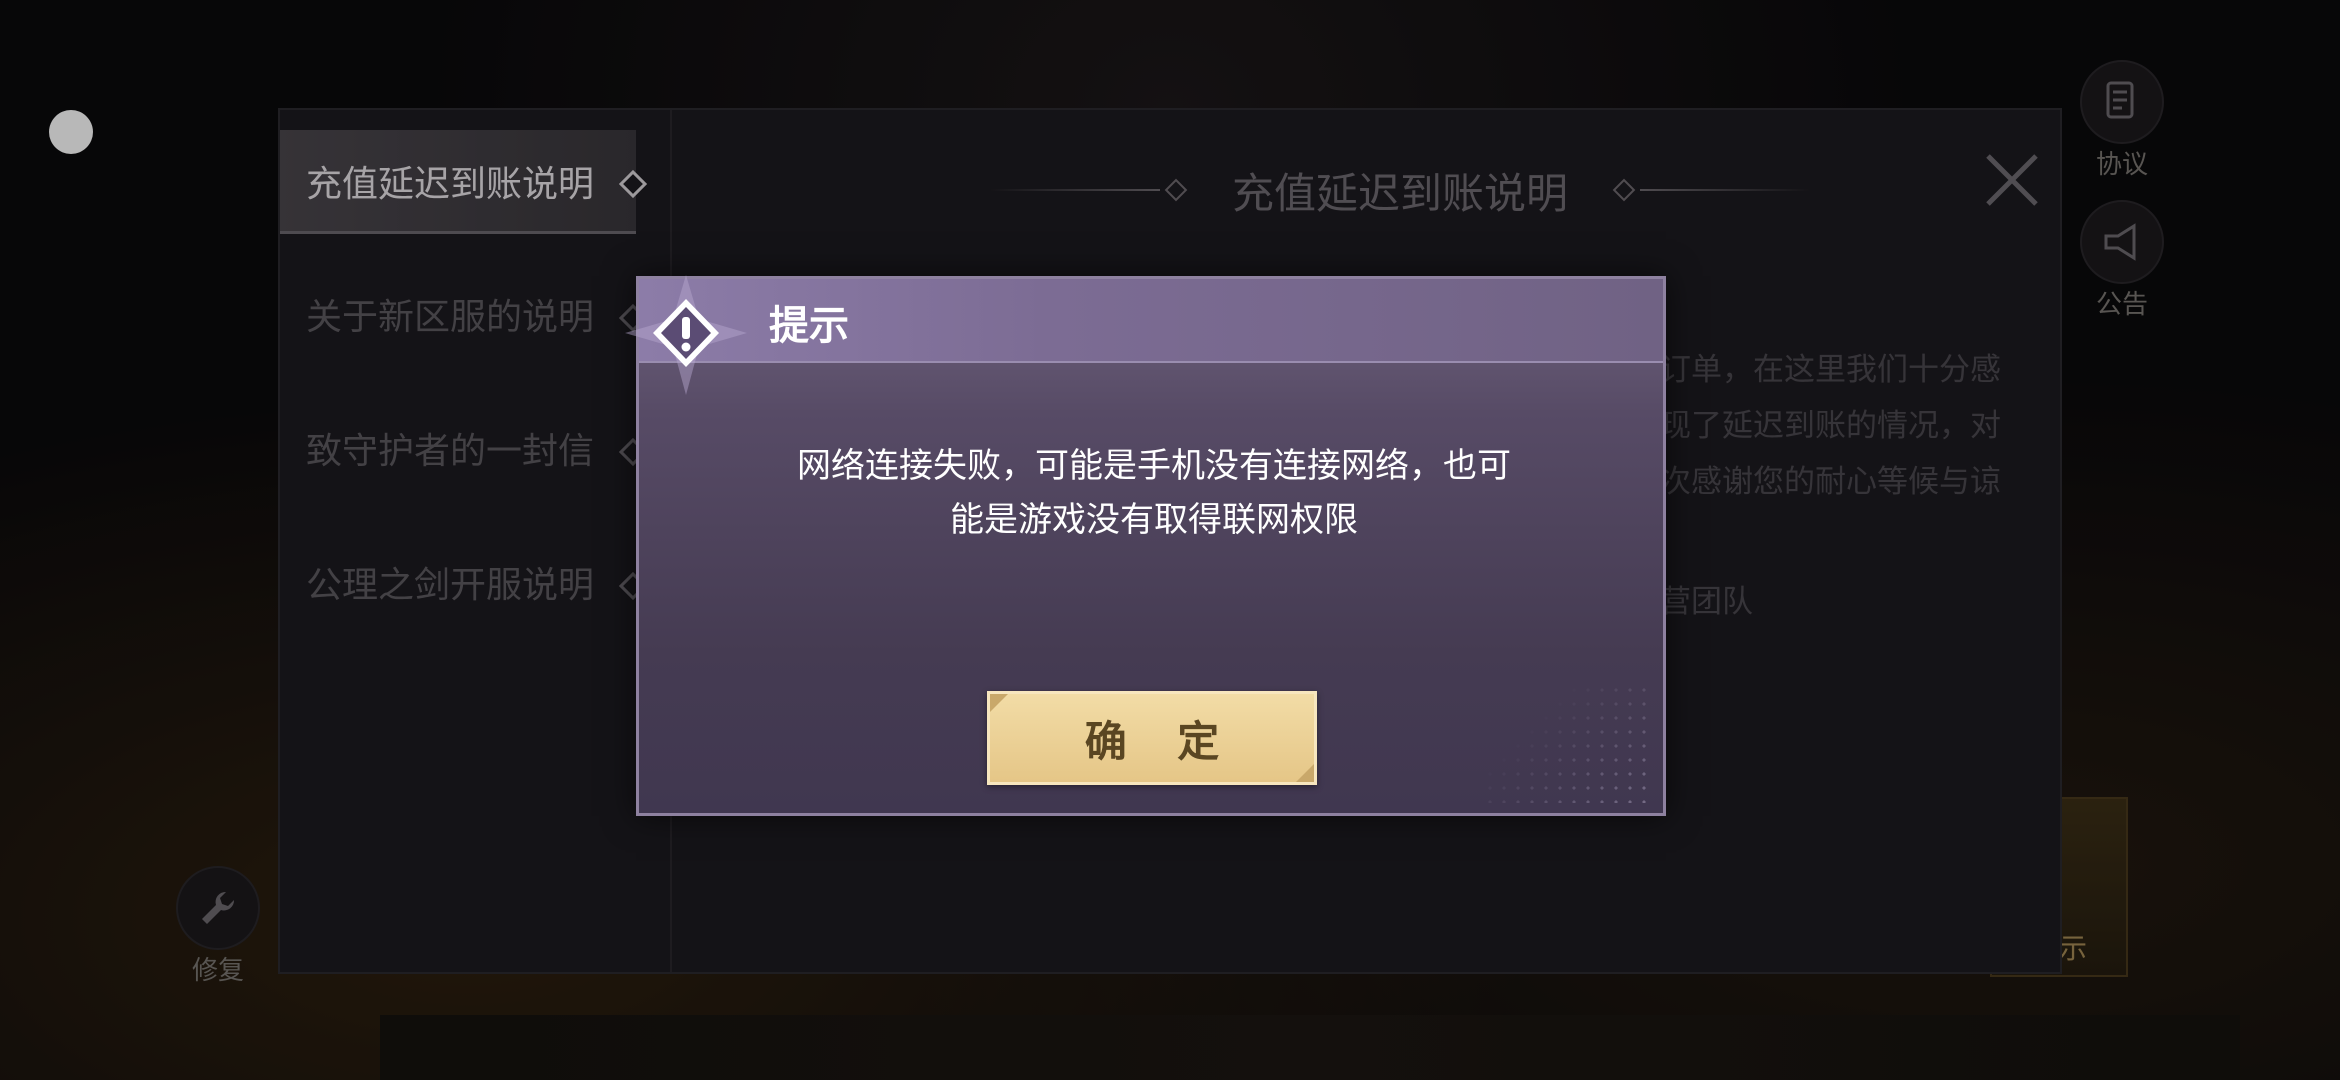 This screenshot has height=1080, width=2340. Describe the element at coordinates (1161, 741) in the screenshot. I see `confirm-label: 确 定` at that location.